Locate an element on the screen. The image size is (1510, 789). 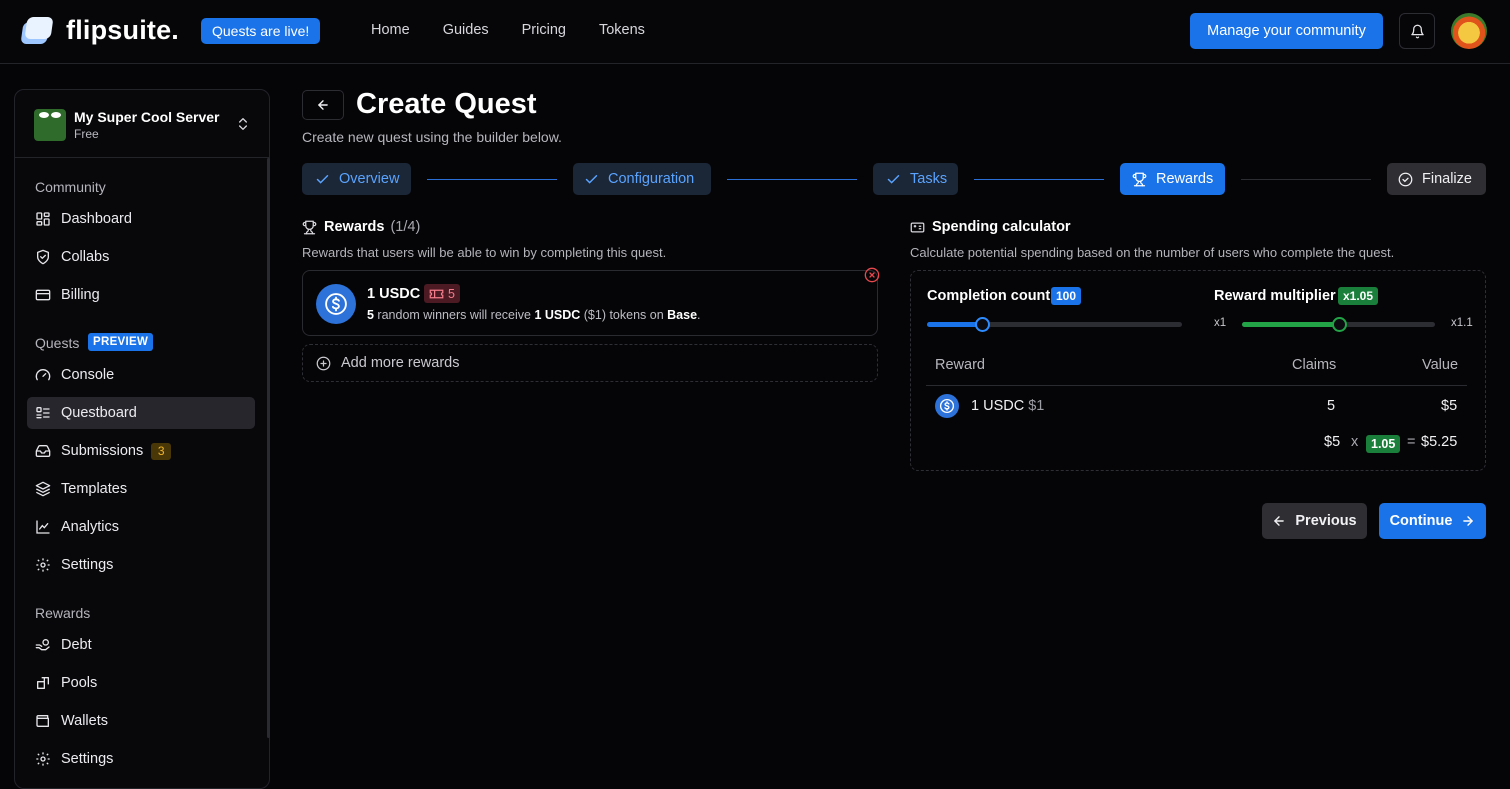
sidebar-item-label: Templates is located at coordinates (94, 489).